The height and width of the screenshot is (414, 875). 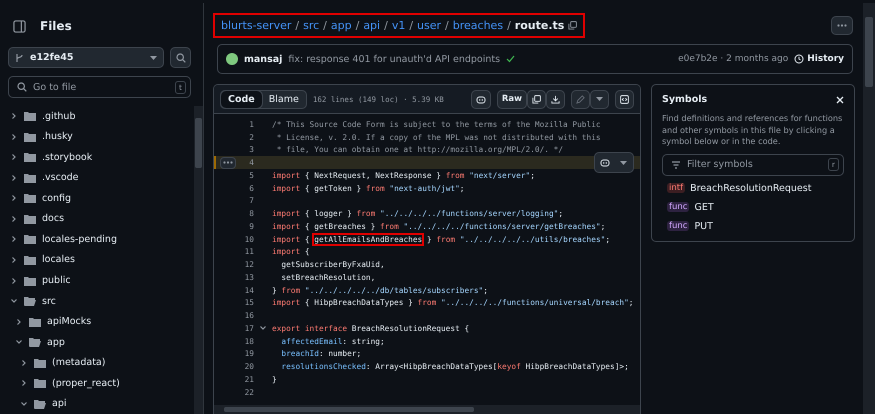 What do you see at coordinates (284, 99) in the screenshot?
I see `view-tab: Blame` at bounding box center [284, 99].